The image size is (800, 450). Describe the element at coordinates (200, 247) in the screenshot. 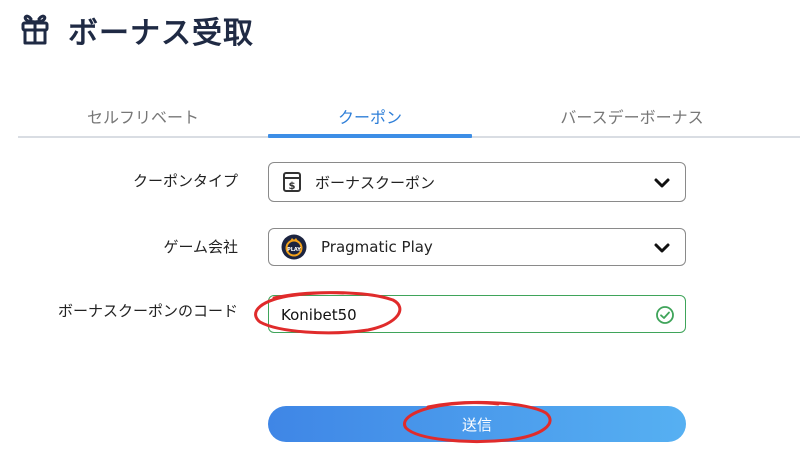

I see `game-company-label: ゲーム会社` at that location.